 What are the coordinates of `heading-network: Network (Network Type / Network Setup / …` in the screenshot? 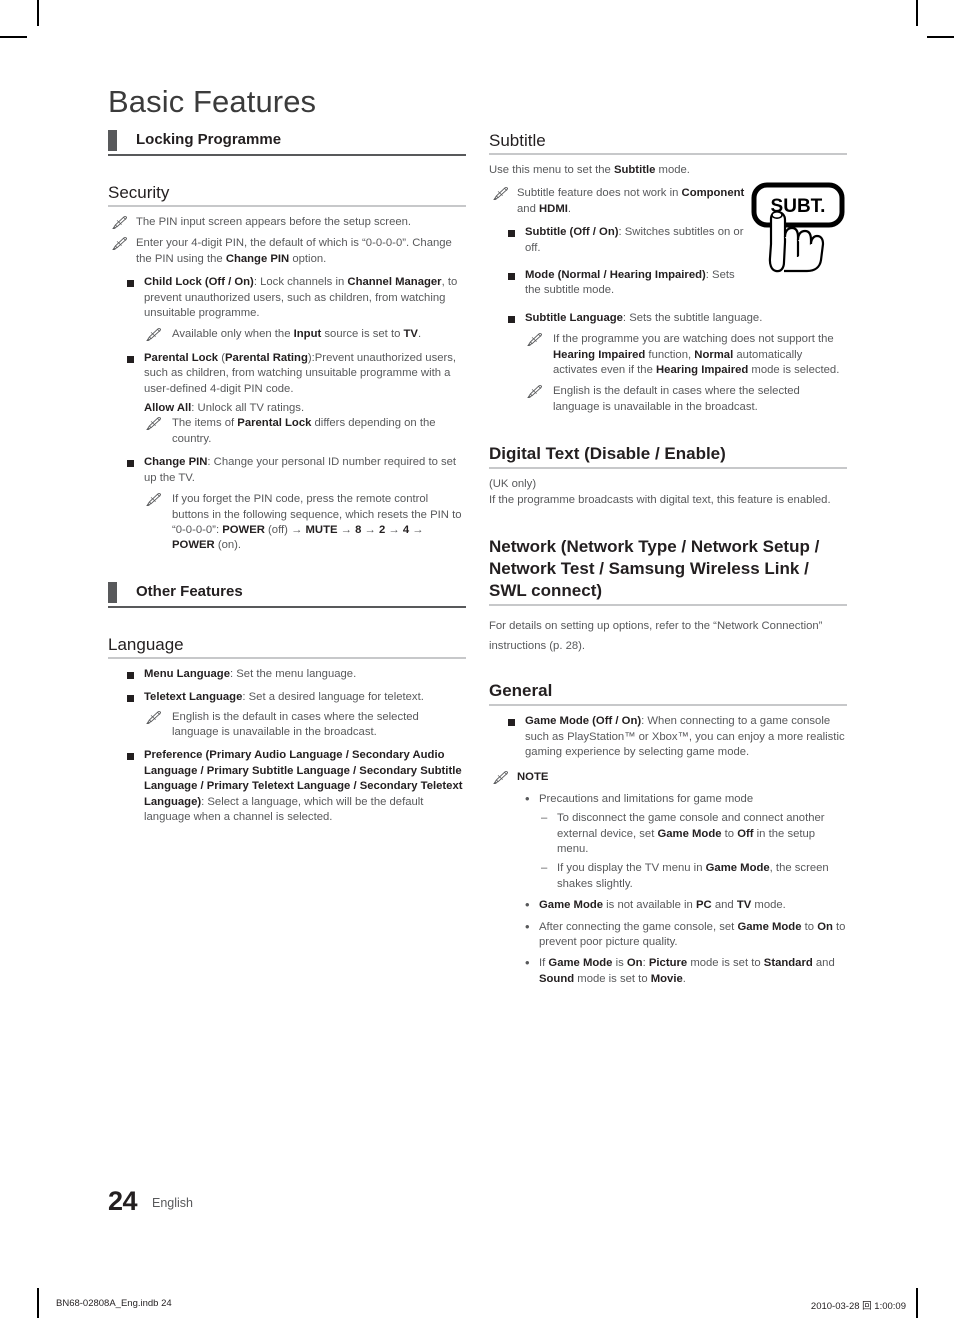 It's located at (668, 571).